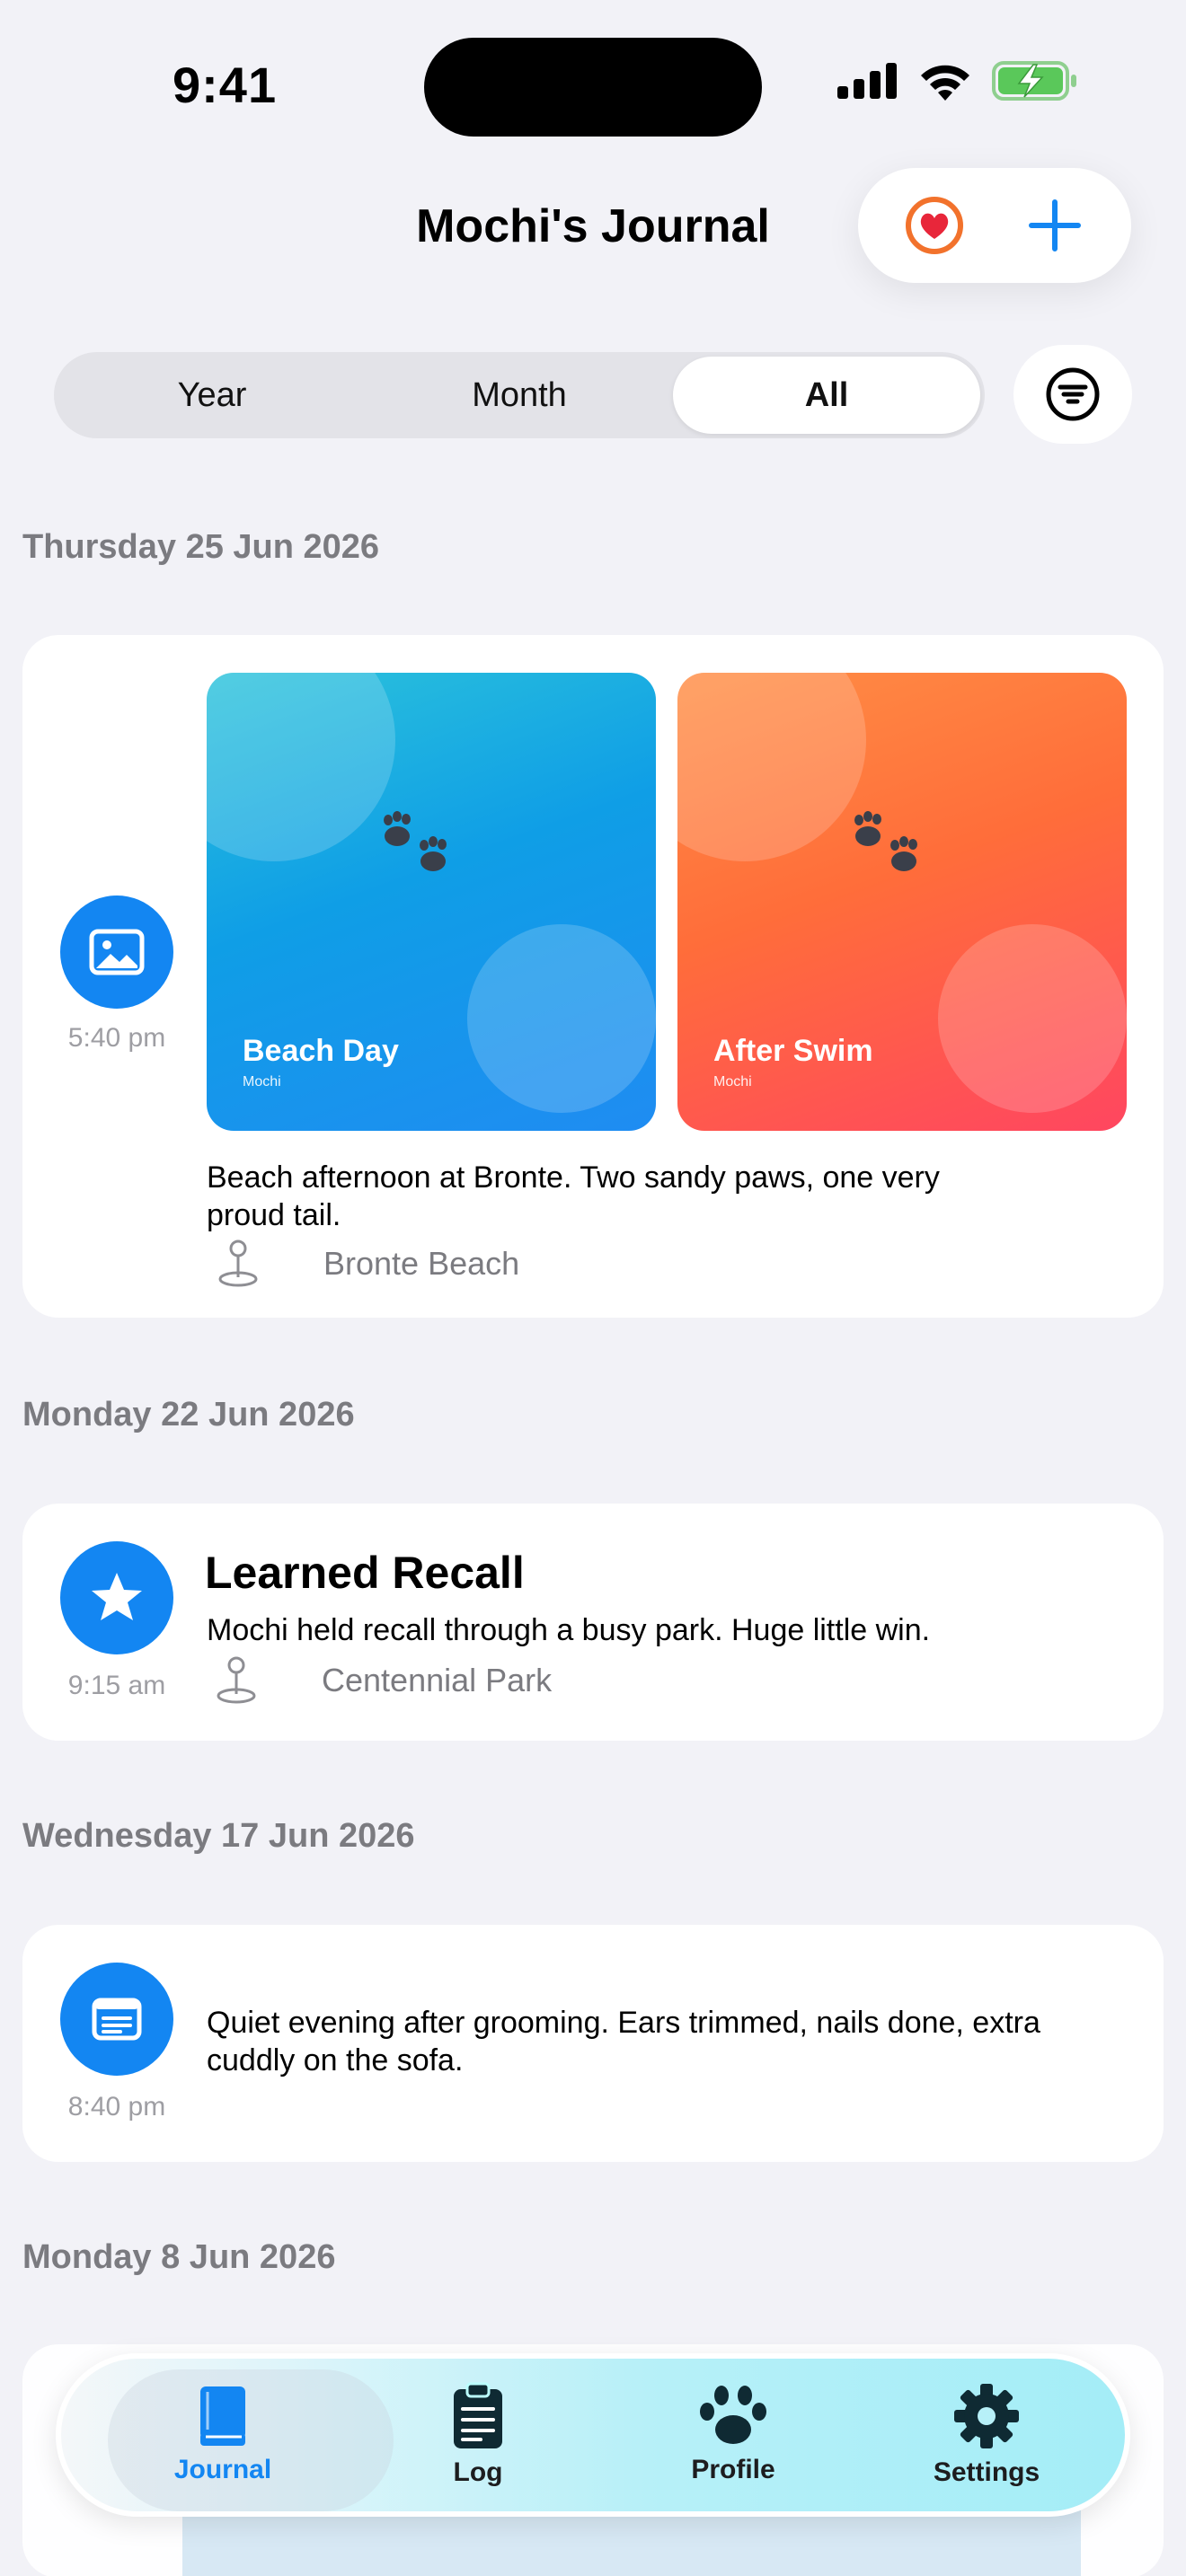  I want to click on entry-location: Centennial Park, so click(383, 1680).